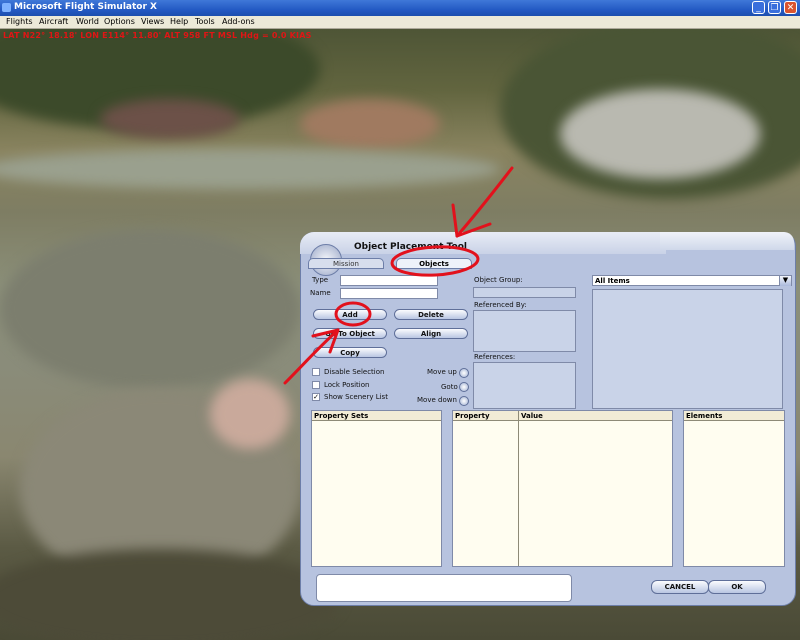 The width and height of the screenshot is (800, 640). What do you see at coordinates (119, 21) in the screenshot?
I see `menu-options: Options` at bounding box center [119, 21].